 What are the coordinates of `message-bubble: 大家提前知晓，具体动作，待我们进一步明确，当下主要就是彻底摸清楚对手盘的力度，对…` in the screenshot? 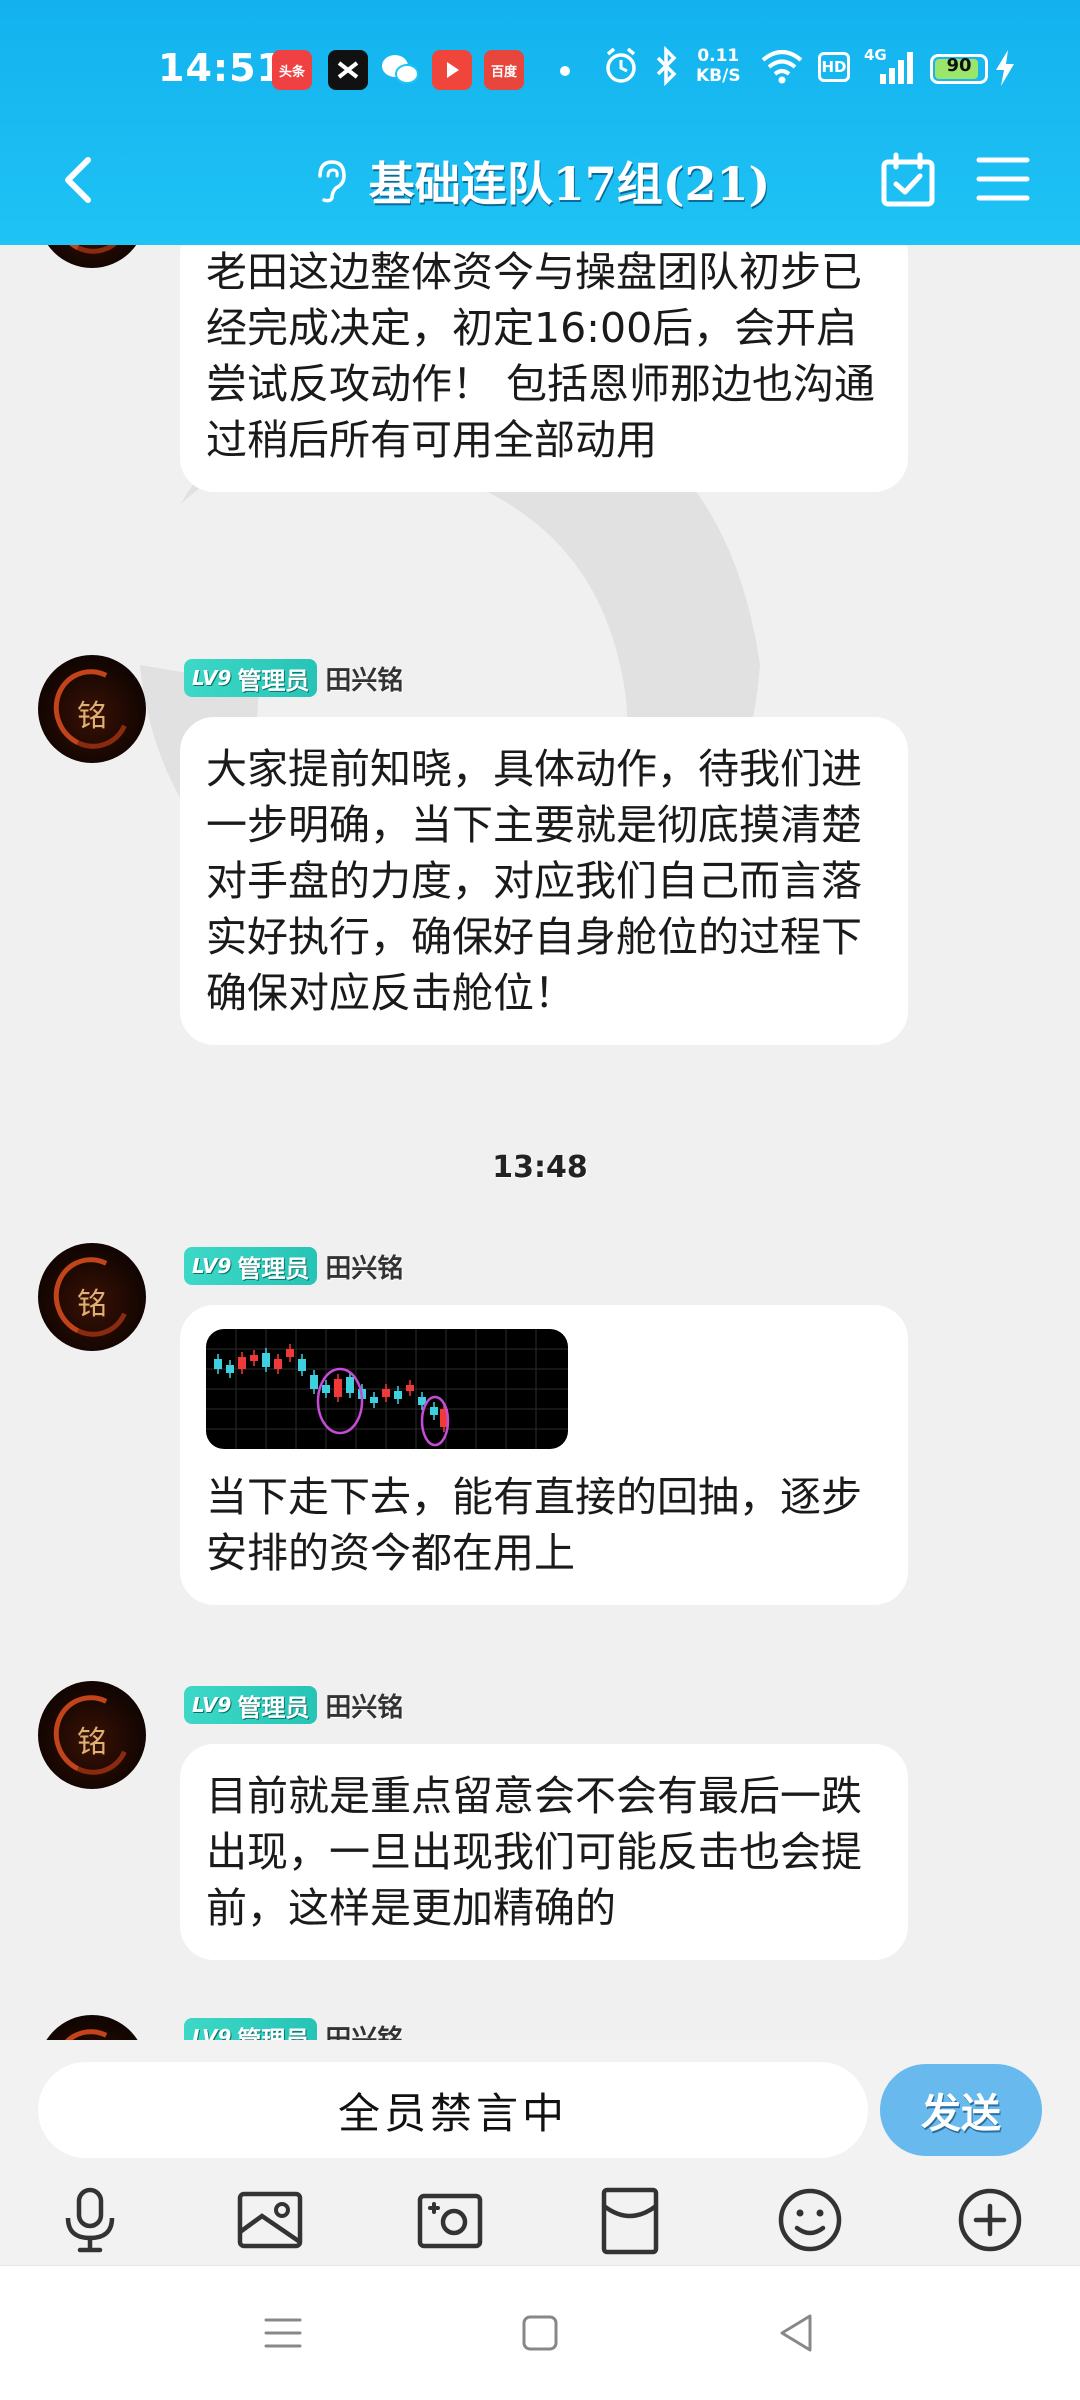 It's located at (544, 881).